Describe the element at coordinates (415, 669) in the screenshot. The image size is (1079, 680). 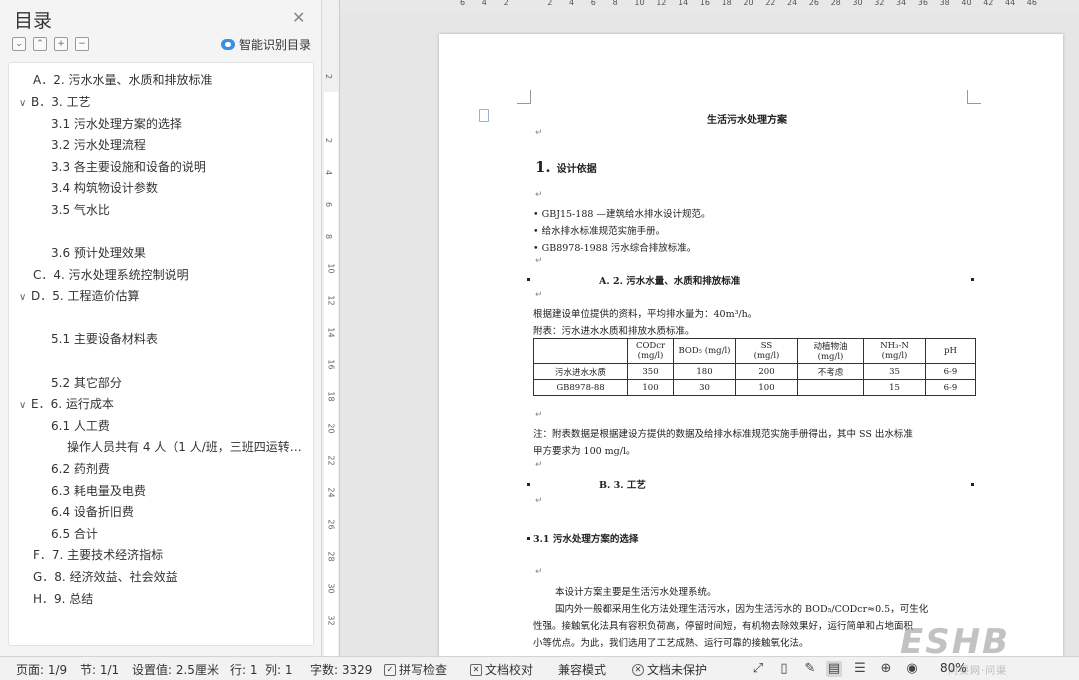
I see `spell-check-button: ✓ 拼写检查` at that location.